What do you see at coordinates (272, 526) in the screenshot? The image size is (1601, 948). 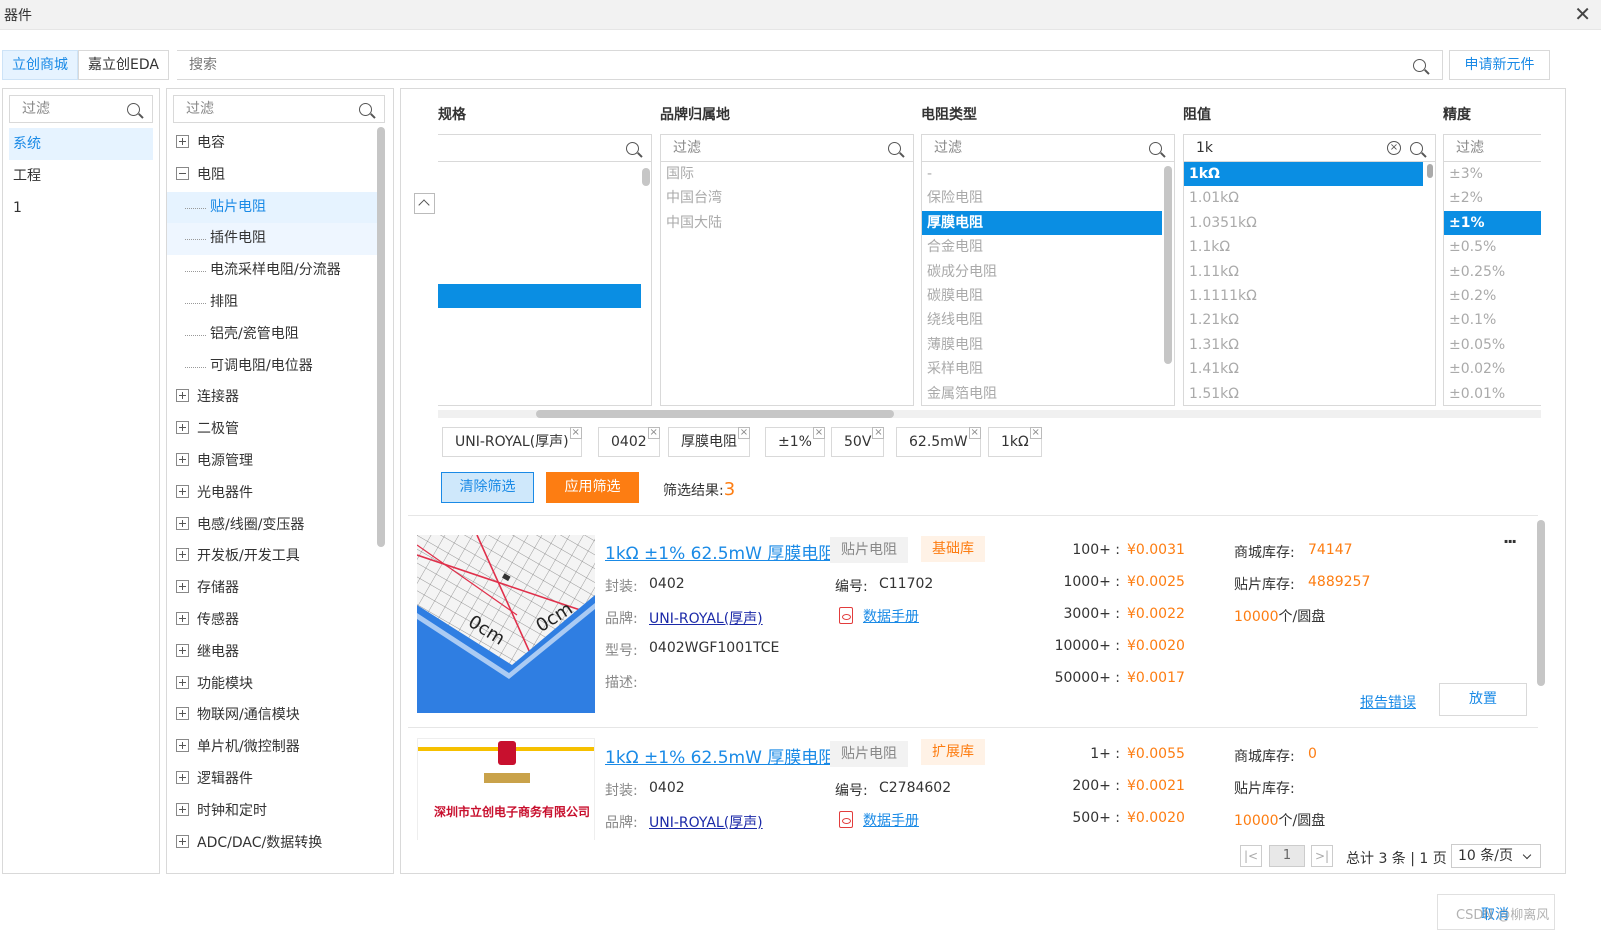 I see `tree-group: 电感/线圈/变压器` at bounding box center [272, 526].